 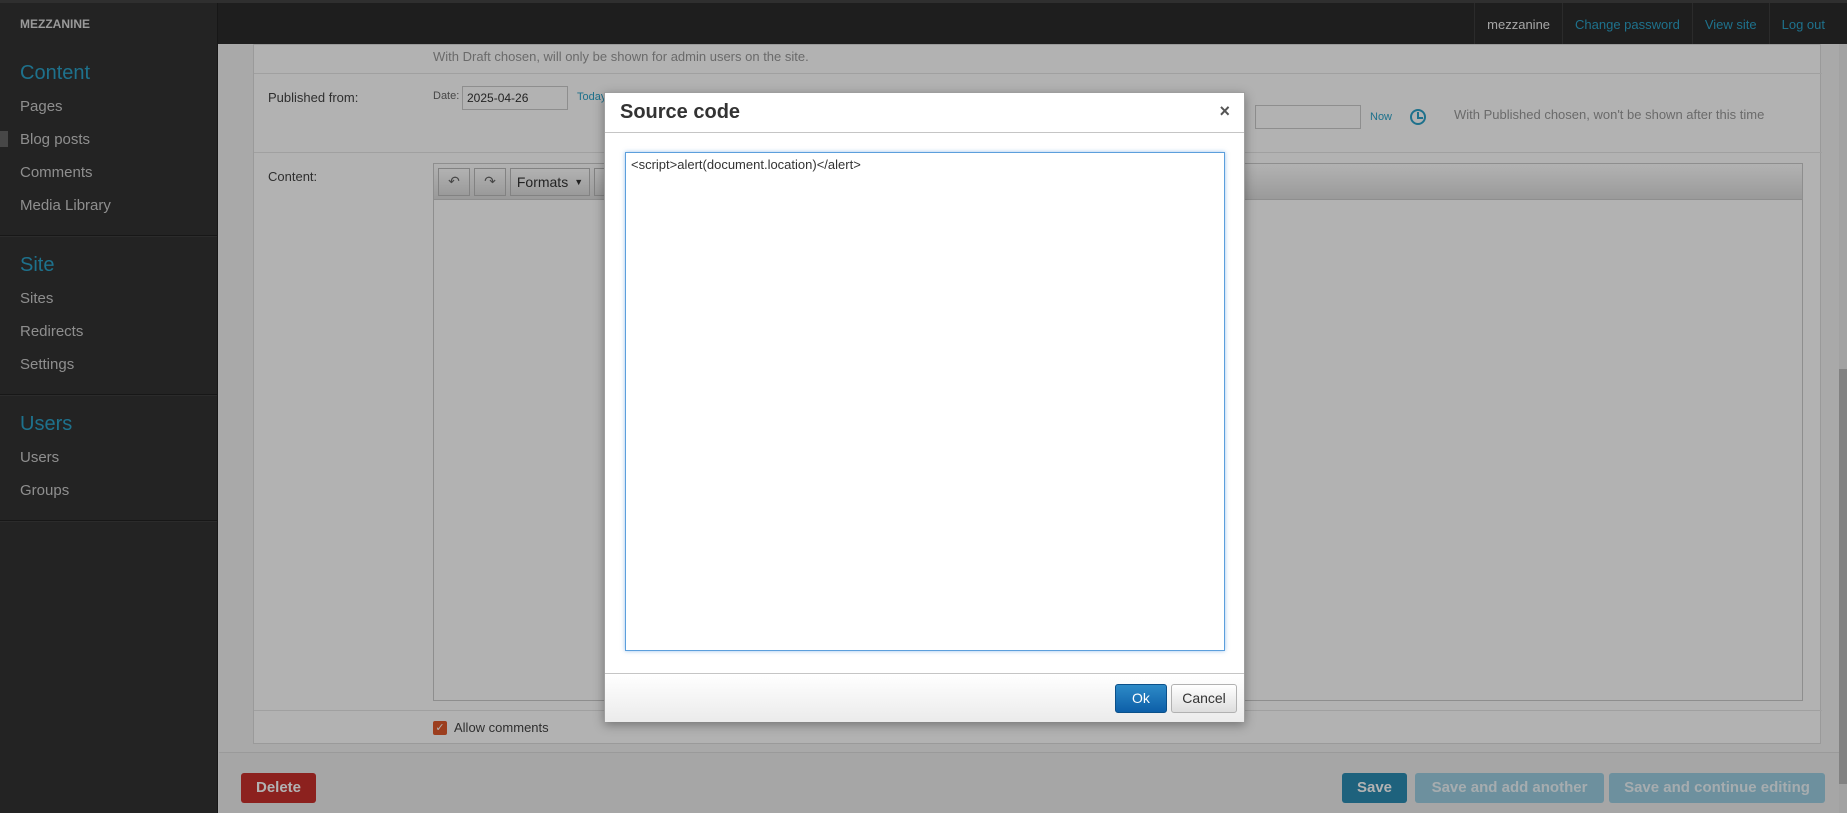 What do you see at coordinates (924, 697) in the screenshot?
I see `dialog-footer: Ok Cancel` at bounding box center [924, 697].